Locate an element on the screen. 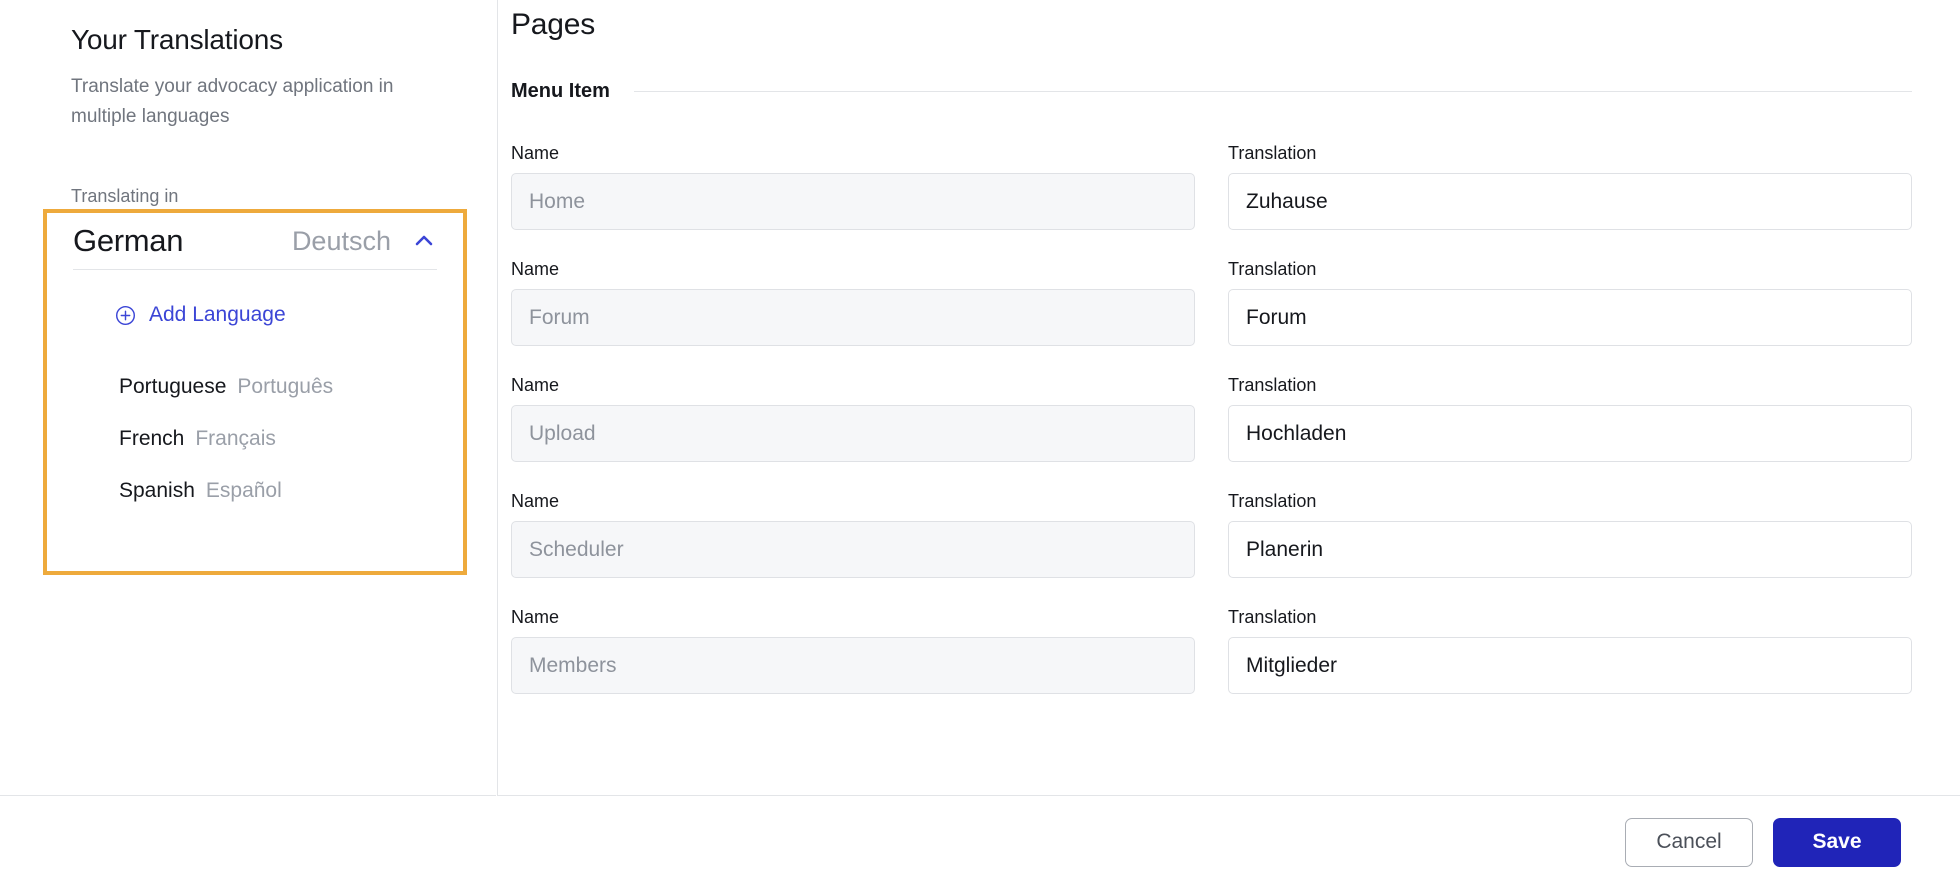 This screenshot has height=888, width=1960. language-option-portuguese: Portuguese Português is located at coordinates (255, 387).